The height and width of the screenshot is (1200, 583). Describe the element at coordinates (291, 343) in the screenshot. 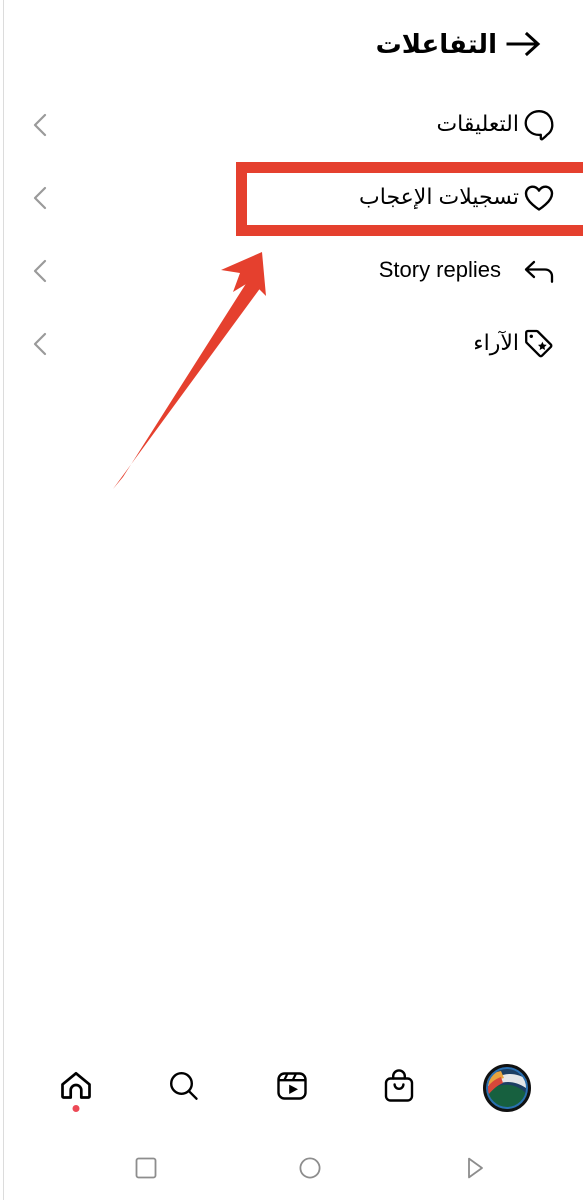

I see `list-item-reviews: الآراء` at that location.